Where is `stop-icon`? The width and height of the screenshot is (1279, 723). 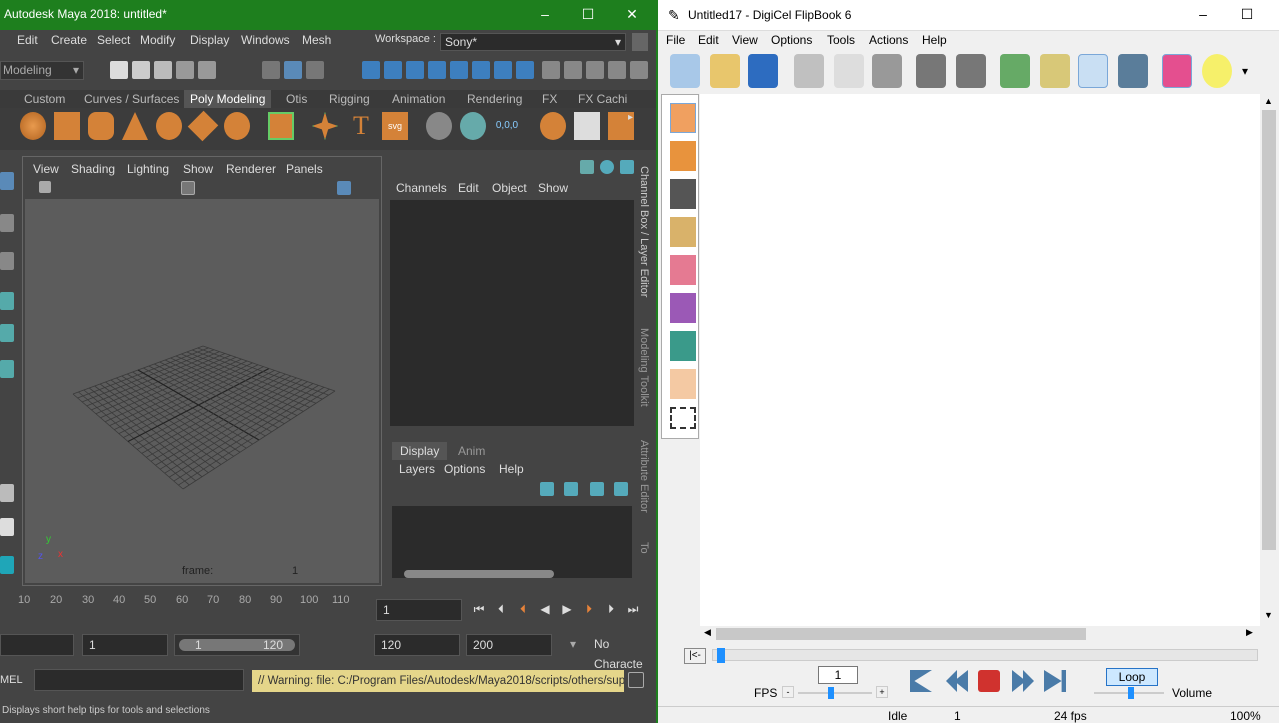
stop-icon is located at coordinates (989, 681).